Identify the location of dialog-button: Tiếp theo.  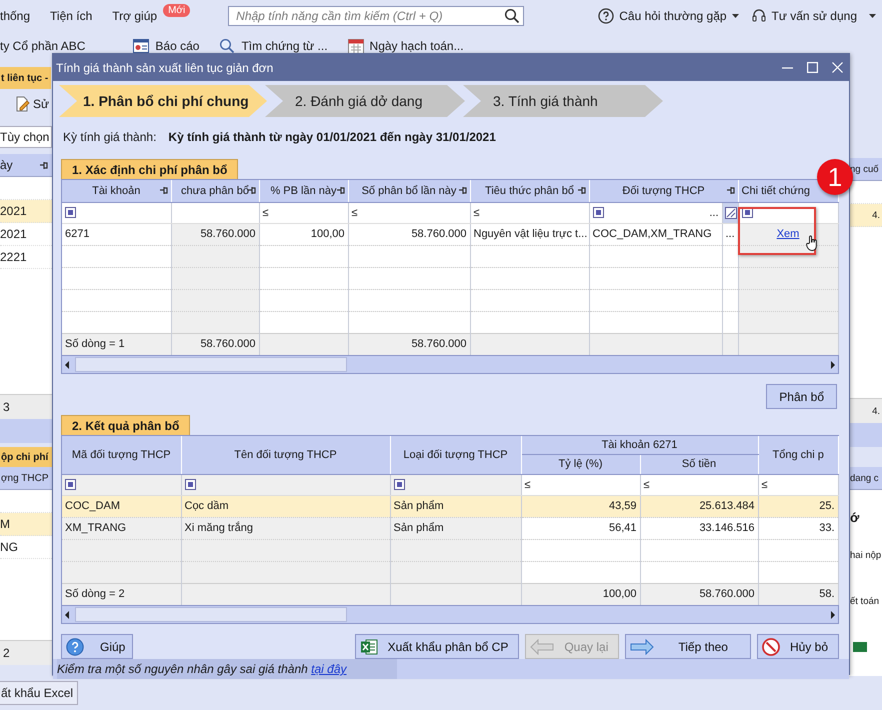
(688, 646).